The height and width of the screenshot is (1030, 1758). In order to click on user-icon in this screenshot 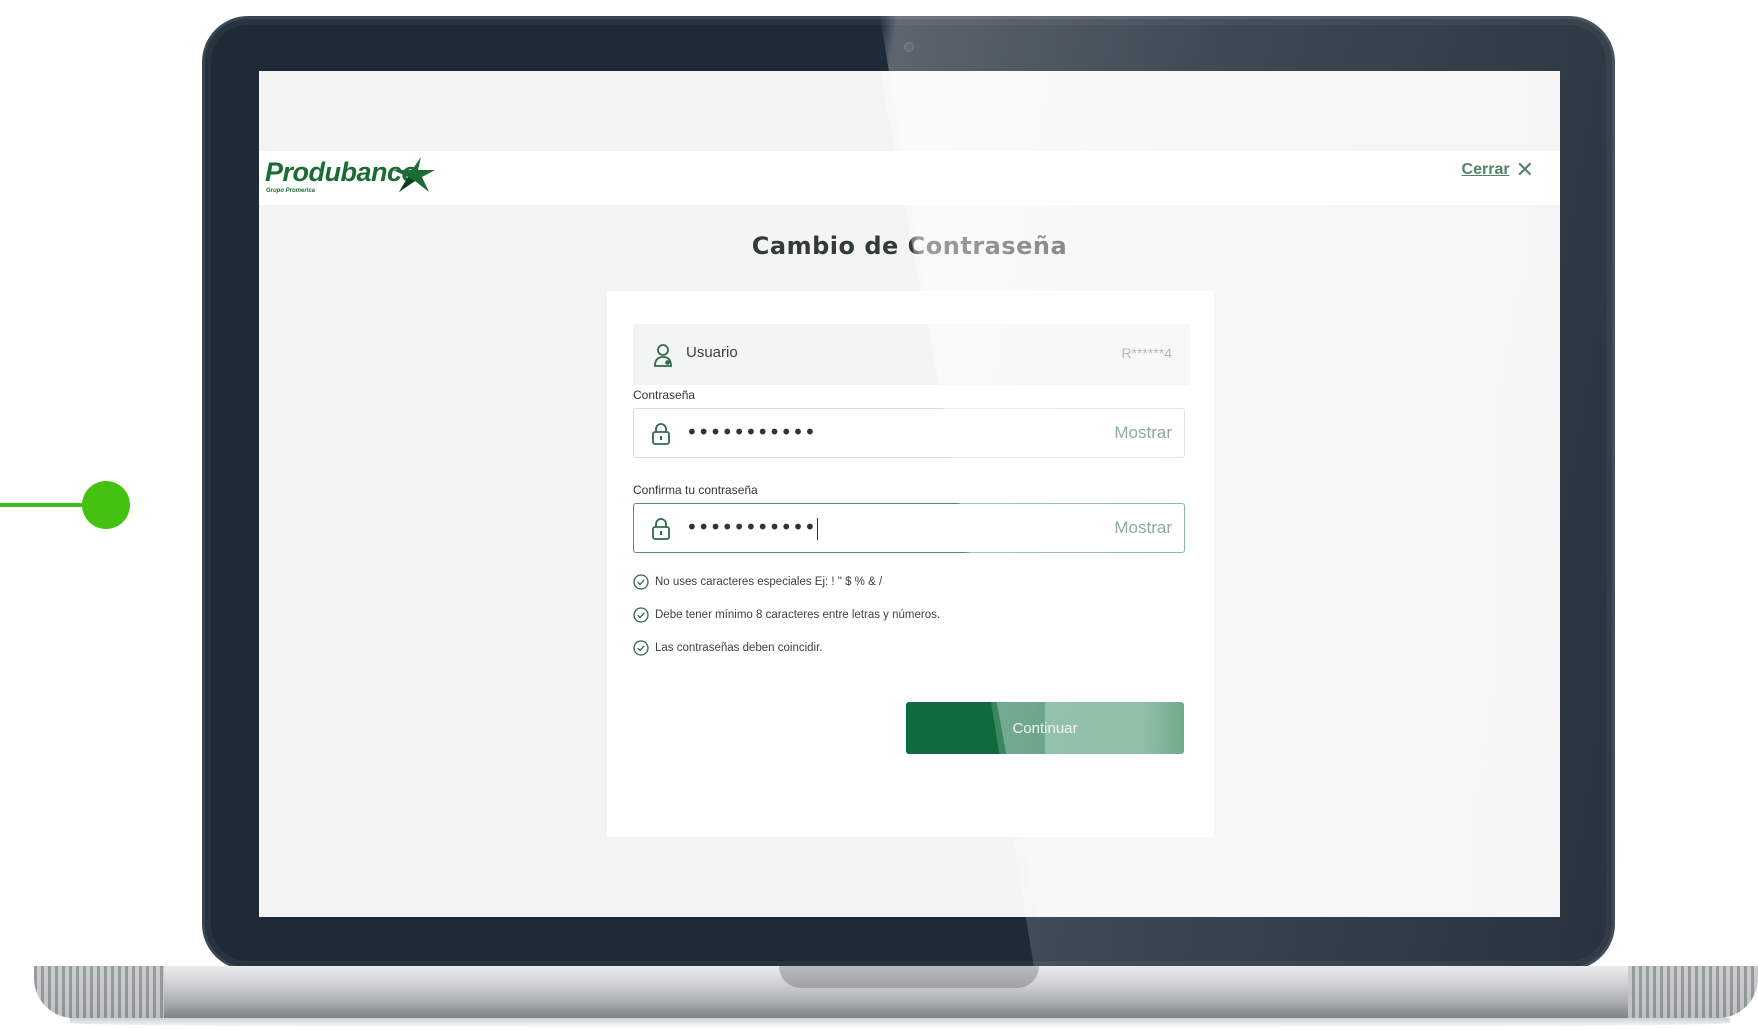, I will do `click(663, 355)`.